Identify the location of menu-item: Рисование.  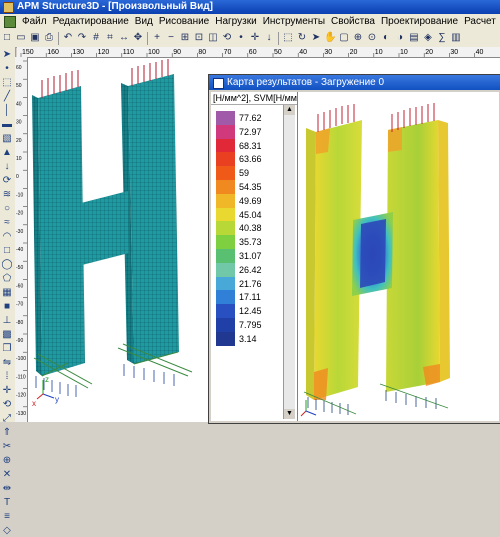
(184, 21).